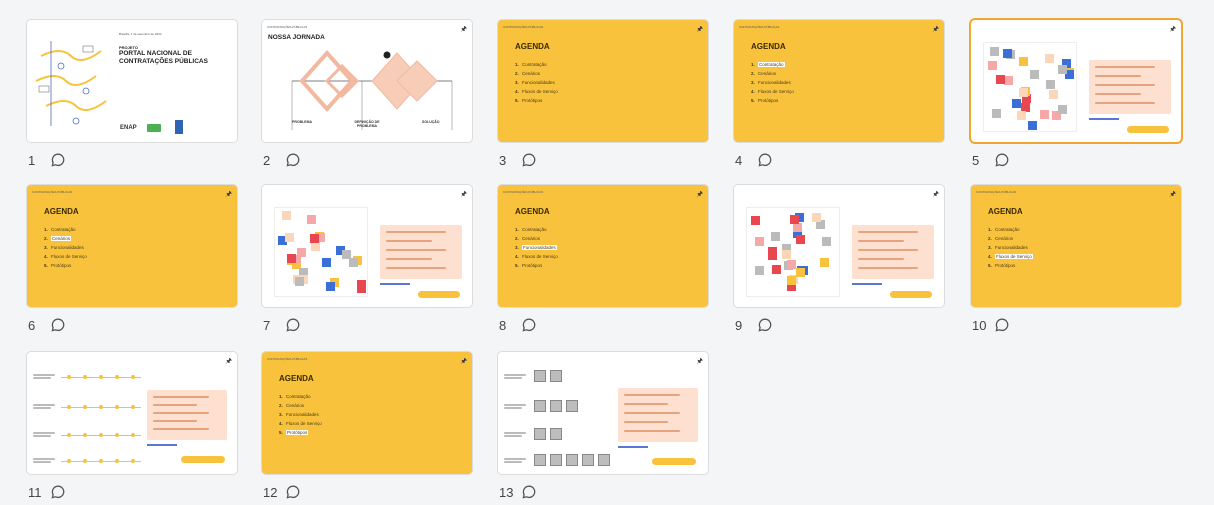 Image resolution: width=1214 pixels, height=505 pixels. What do you see at coordinates (431, 122) in the screenshot?
I see `journey-footer-solution: SOLUÇÃO` at bounding box center [431, 122].